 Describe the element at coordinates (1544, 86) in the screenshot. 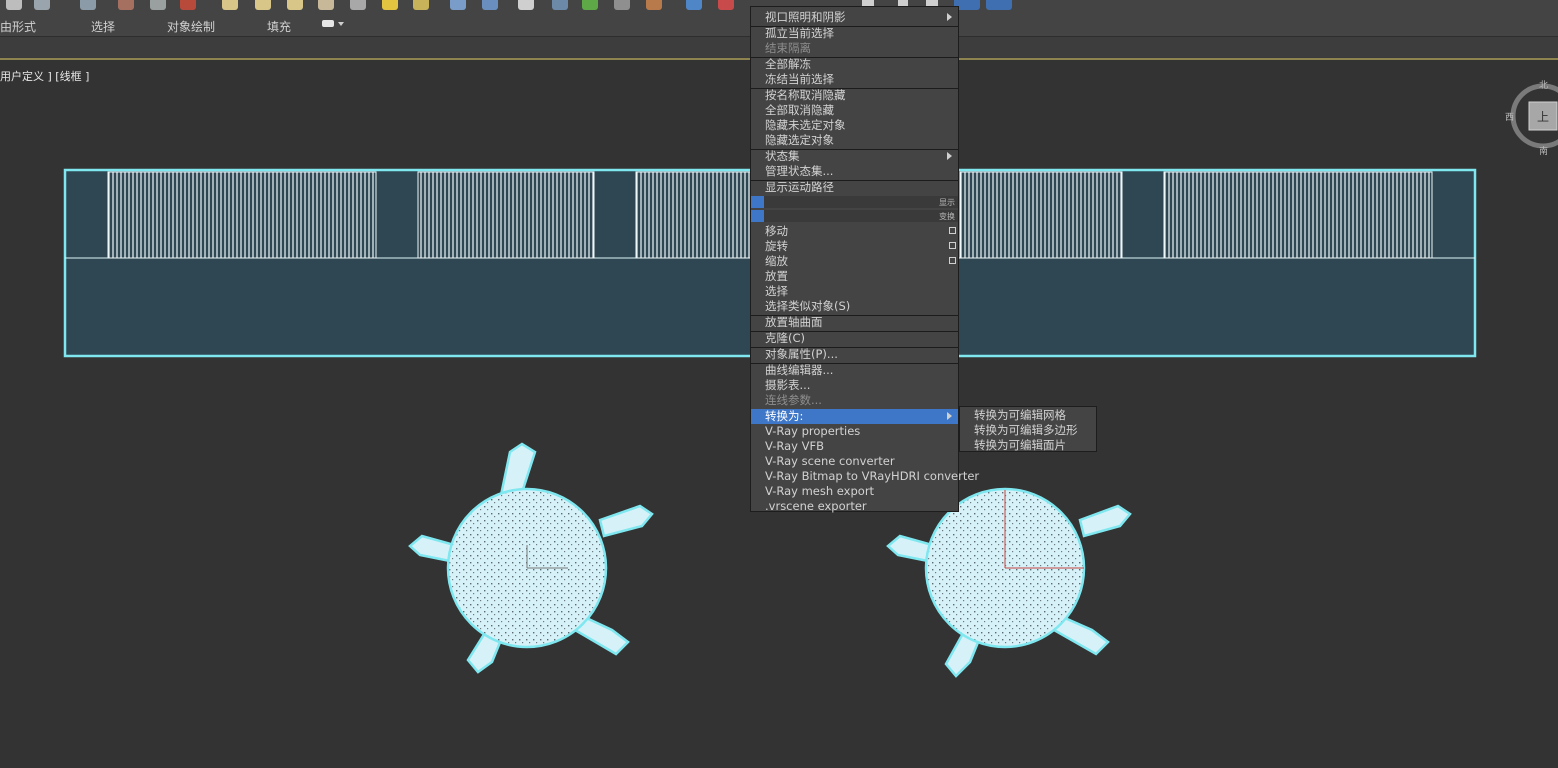

I see `viewcube-north-label: 北` at that location.